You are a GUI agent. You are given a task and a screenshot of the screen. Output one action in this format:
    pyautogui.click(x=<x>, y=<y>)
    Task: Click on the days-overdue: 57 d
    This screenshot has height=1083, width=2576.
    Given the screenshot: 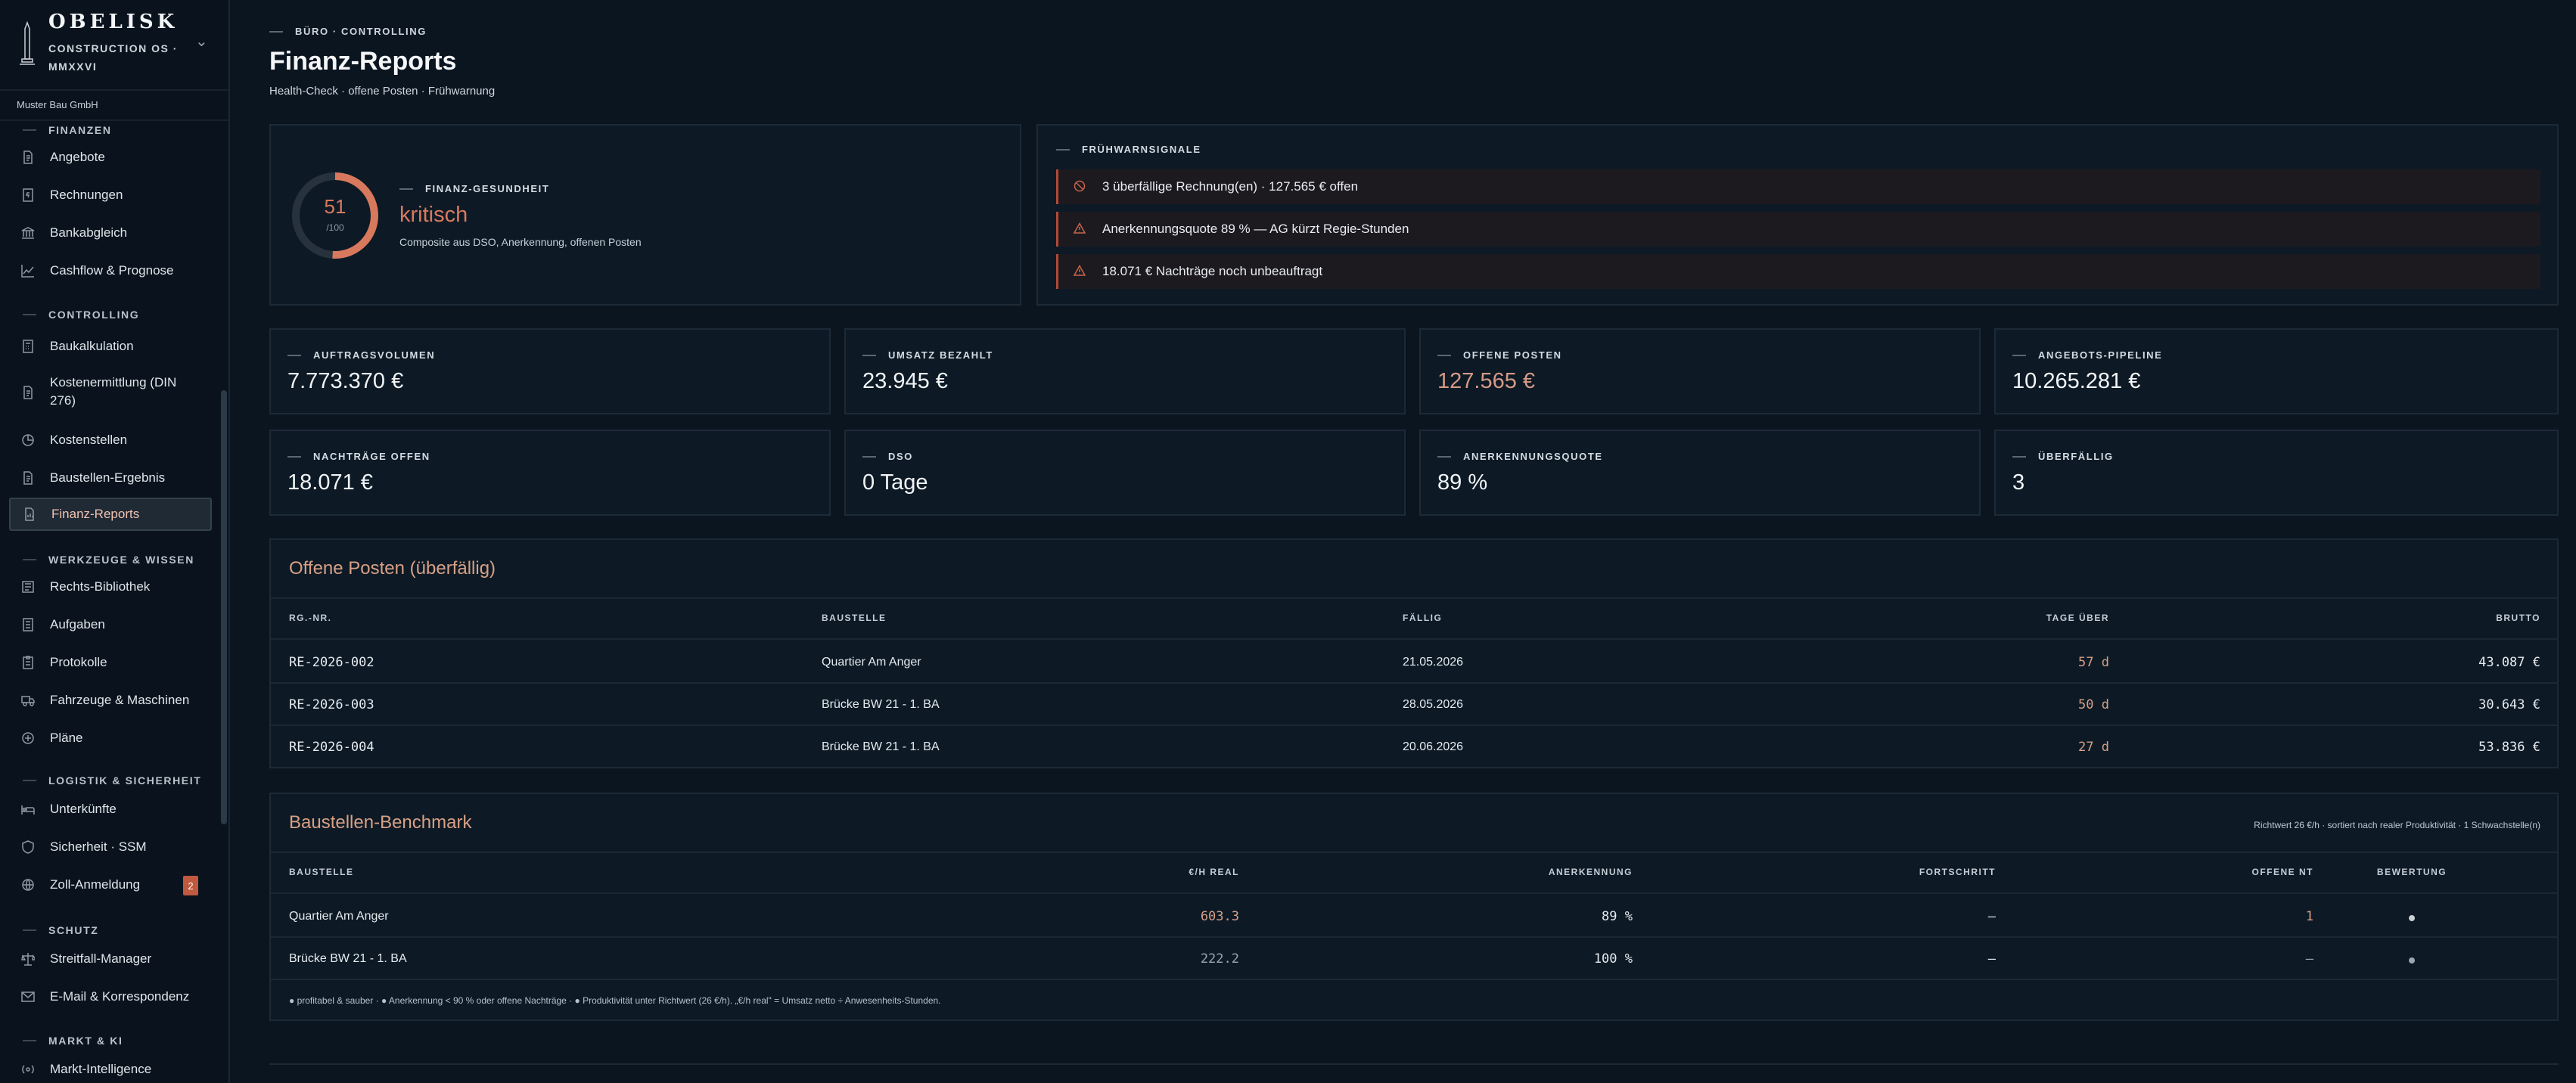 What is the action you would take?
    pyautogui.click(x=2093, y=662)
    